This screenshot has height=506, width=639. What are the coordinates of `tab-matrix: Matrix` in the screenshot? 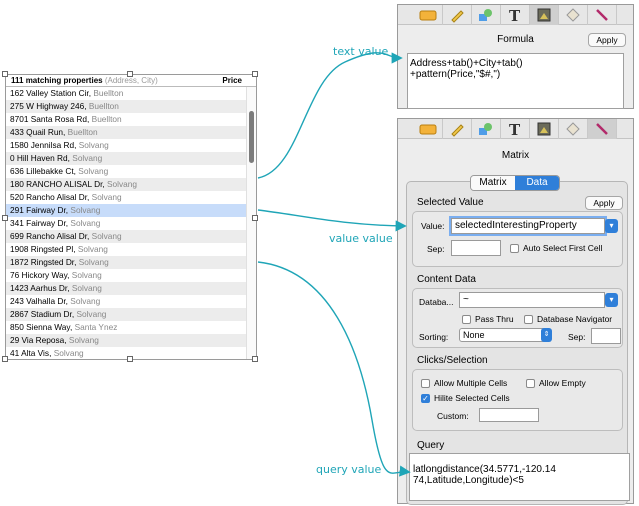 It's located at (493, 183).